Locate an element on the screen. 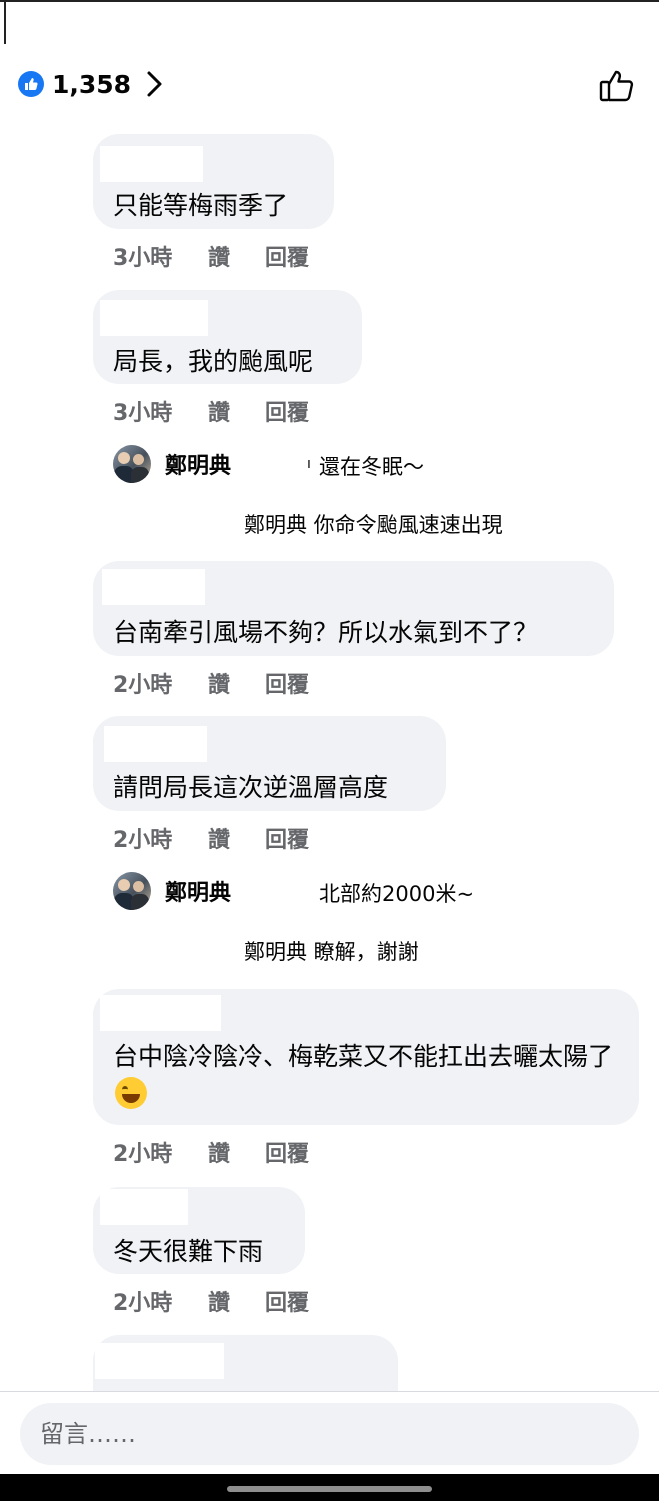 The image size is (659, 1501). home-indicator is located at coordinates (329, 1489).